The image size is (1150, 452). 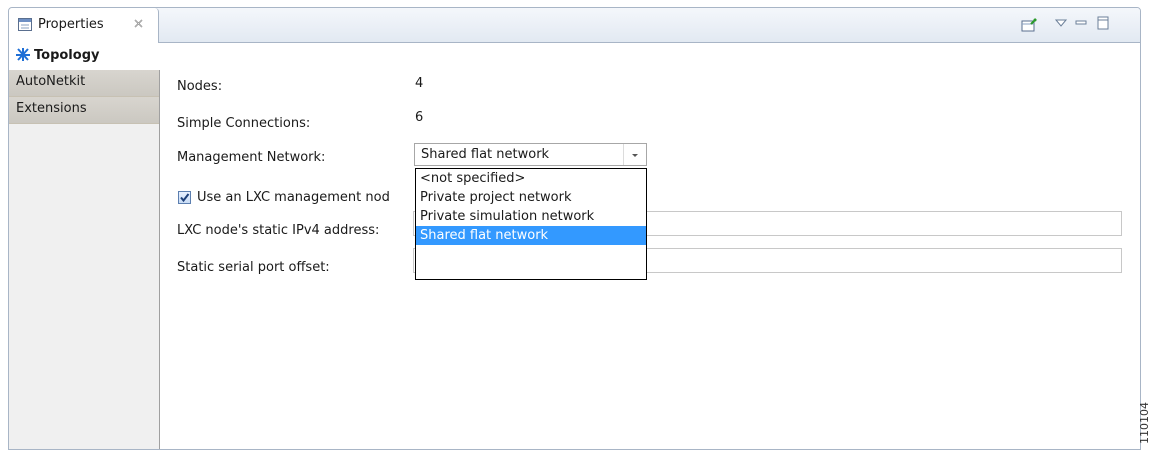 I want to click on lxc-checkbox-label: Use an LXC management nod, so click(x=293, y=197).